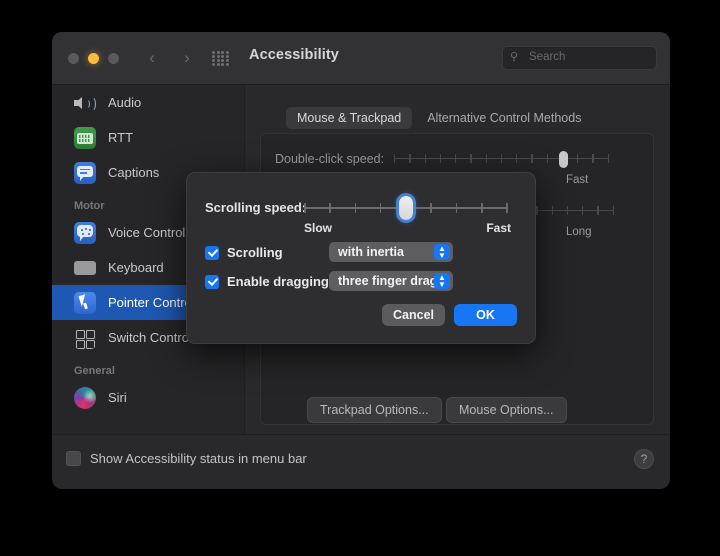 This screenshot has height=556, width=720. I want to click on scrolling-speed-slider, so click(406, 208).